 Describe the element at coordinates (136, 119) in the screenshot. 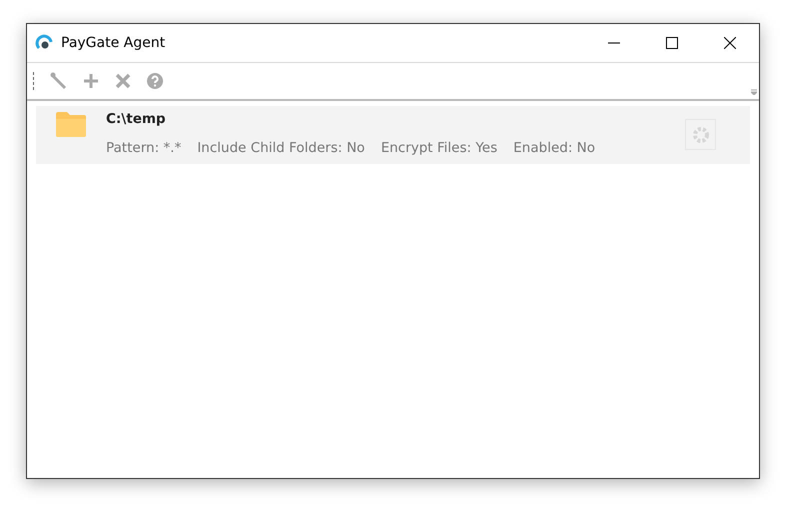

I see `folder-path: C:\temp` at that location.